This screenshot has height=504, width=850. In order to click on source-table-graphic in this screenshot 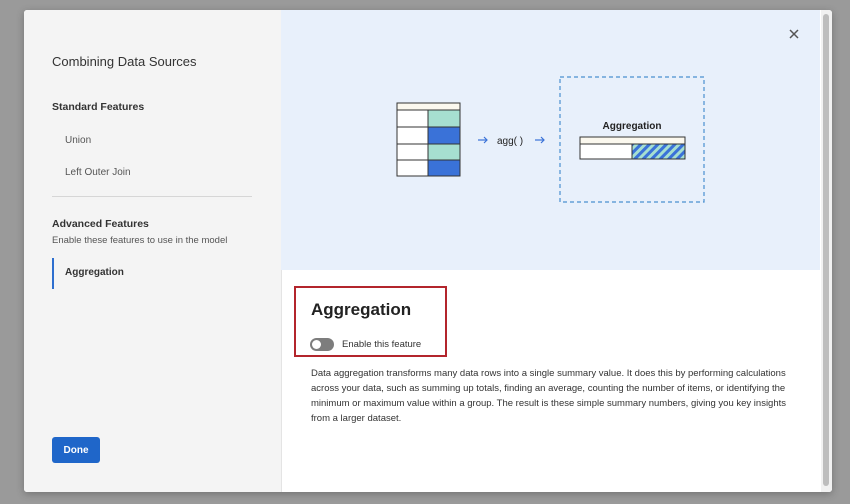, I will do `click(428, 139)`.